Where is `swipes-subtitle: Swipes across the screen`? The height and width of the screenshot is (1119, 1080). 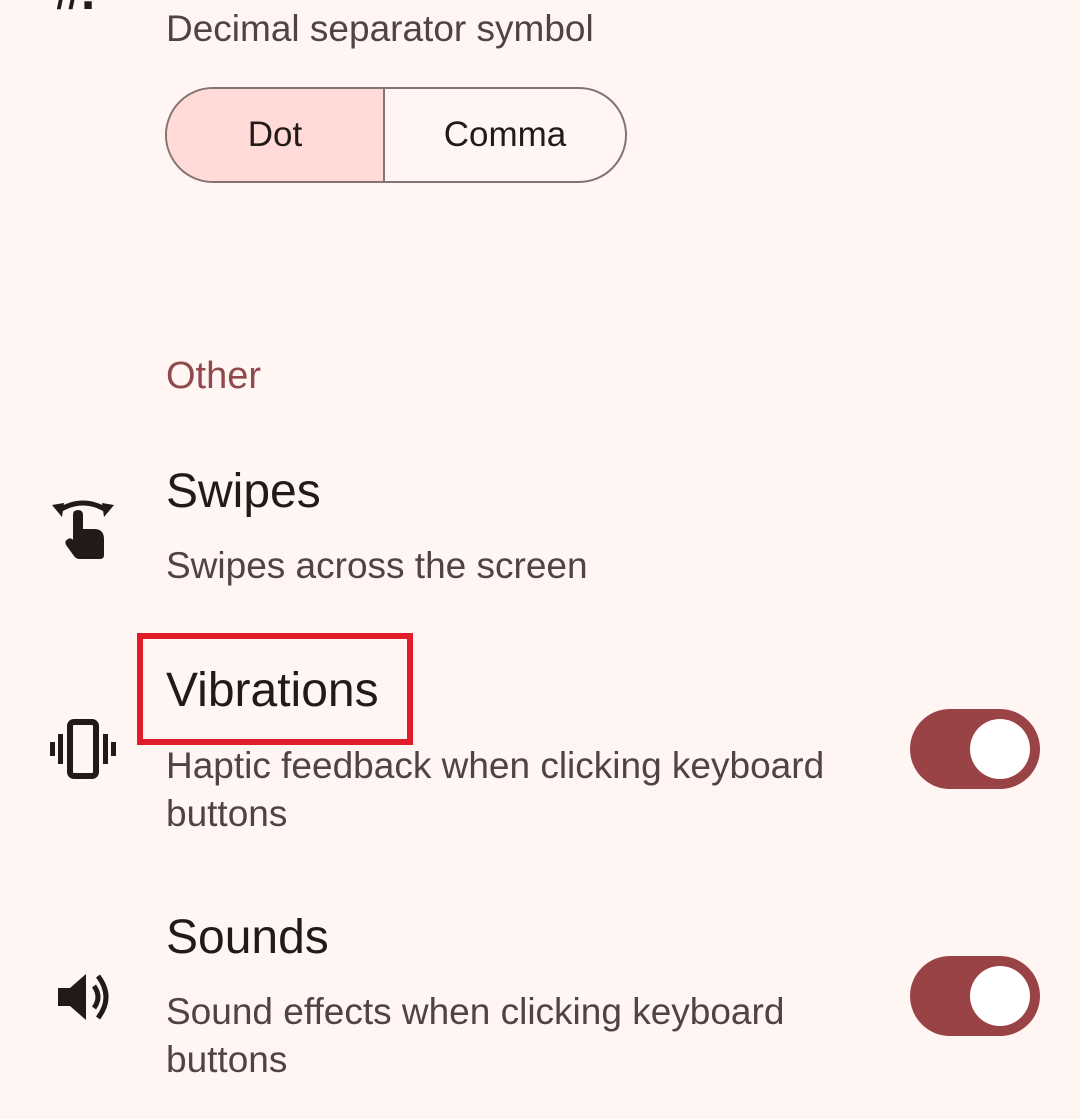 swipes-subtitle: Swipes across the screen is located at coordinates (377, 565).